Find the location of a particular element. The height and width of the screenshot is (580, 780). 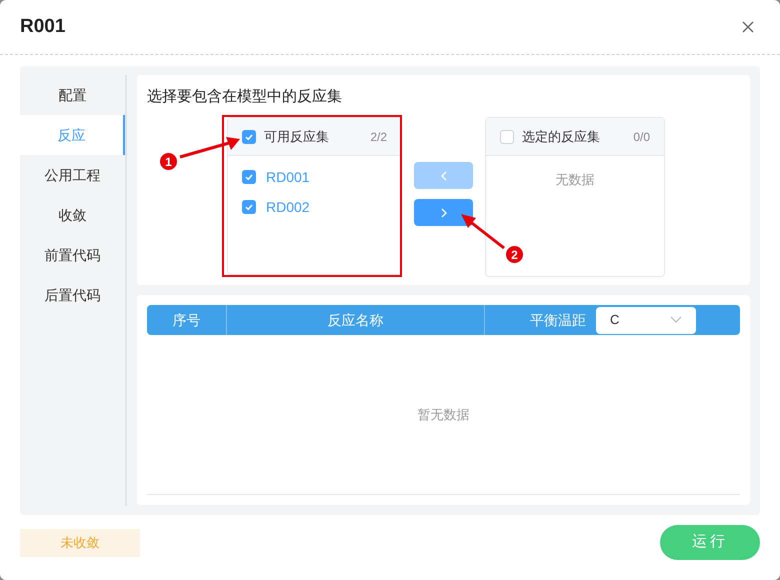

column-header: 序号 is located at coordinates (186, 320).